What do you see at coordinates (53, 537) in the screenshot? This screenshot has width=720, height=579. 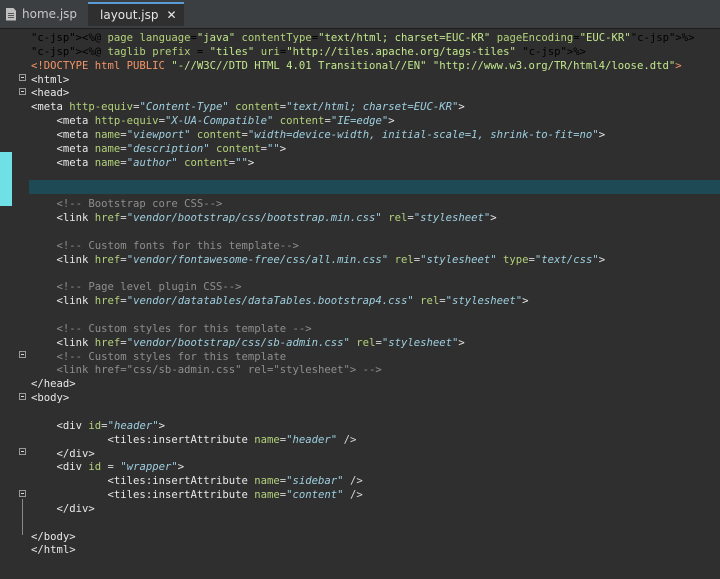 I see `code-line: </body>` at bounding box center [53, 537].